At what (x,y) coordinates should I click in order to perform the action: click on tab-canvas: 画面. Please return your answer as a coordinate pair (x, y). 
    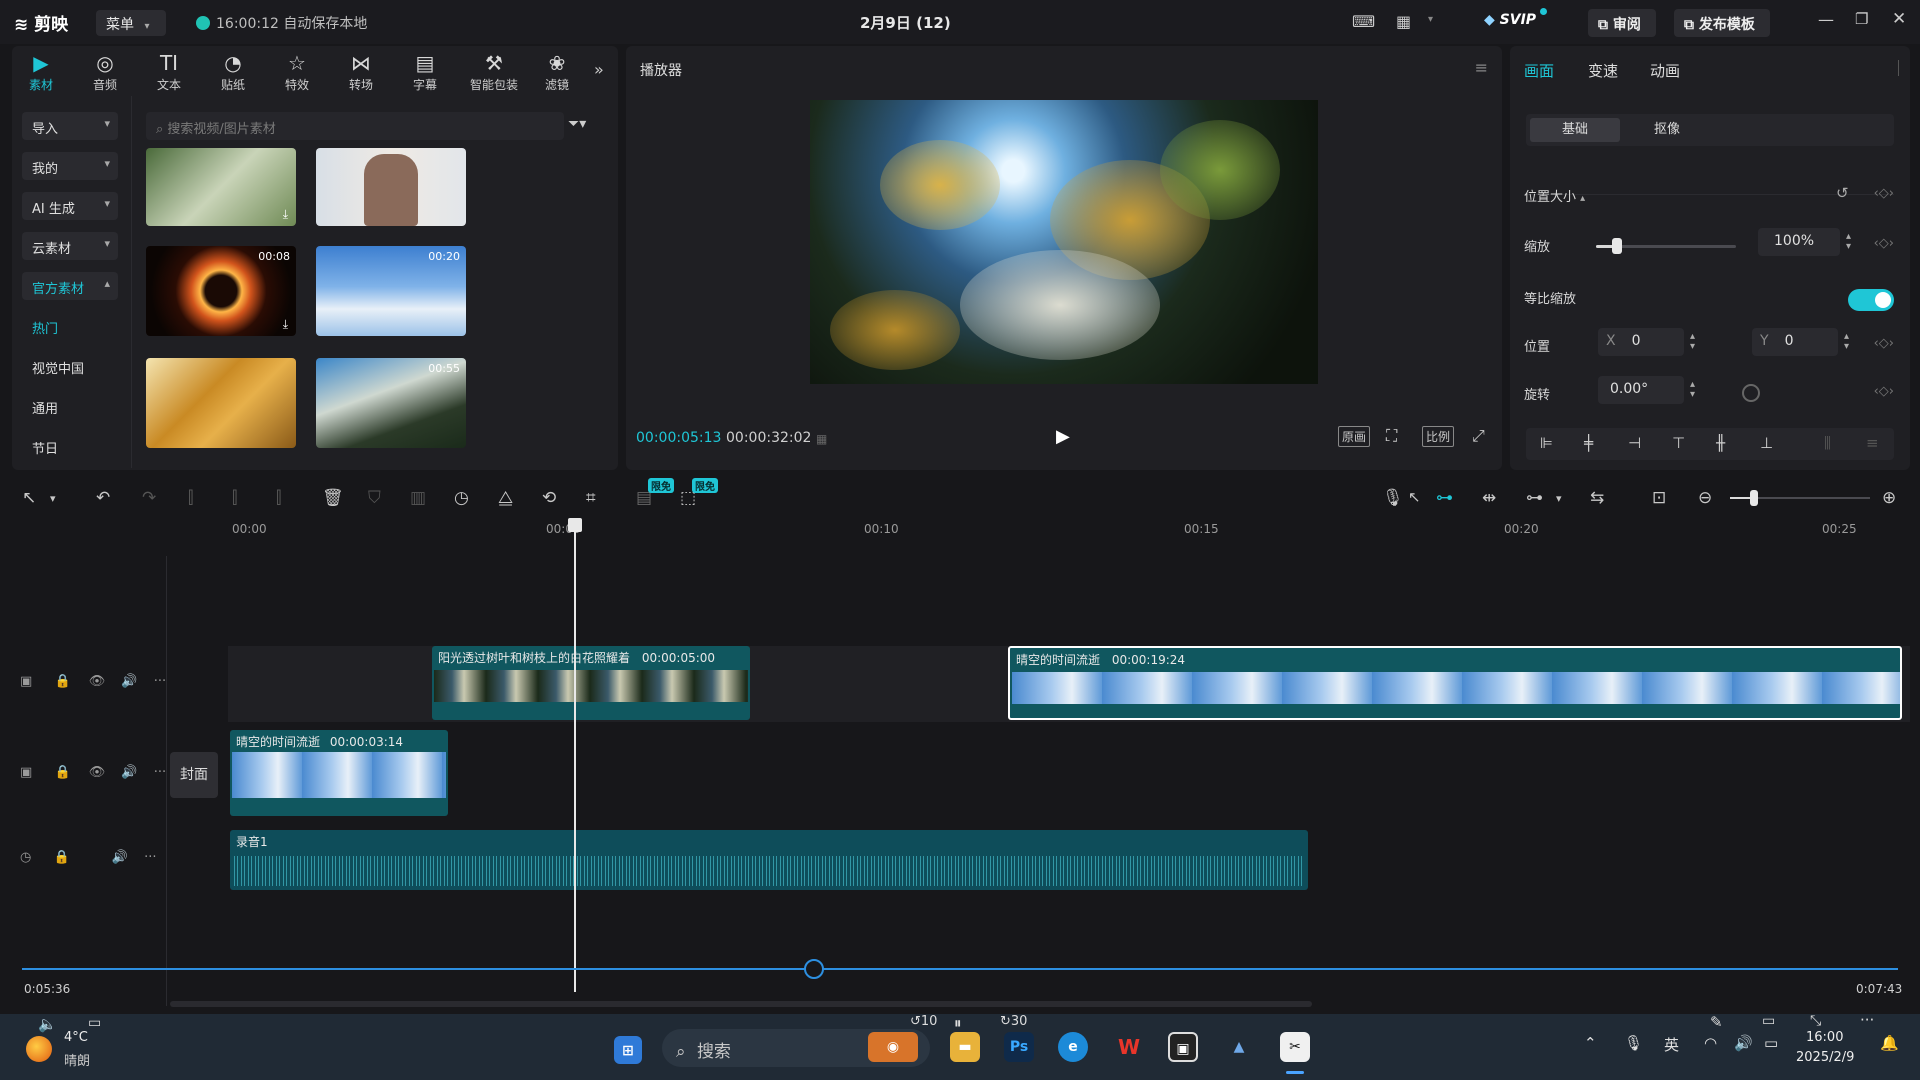
    Looking at the image, I should click on (1539, 70).